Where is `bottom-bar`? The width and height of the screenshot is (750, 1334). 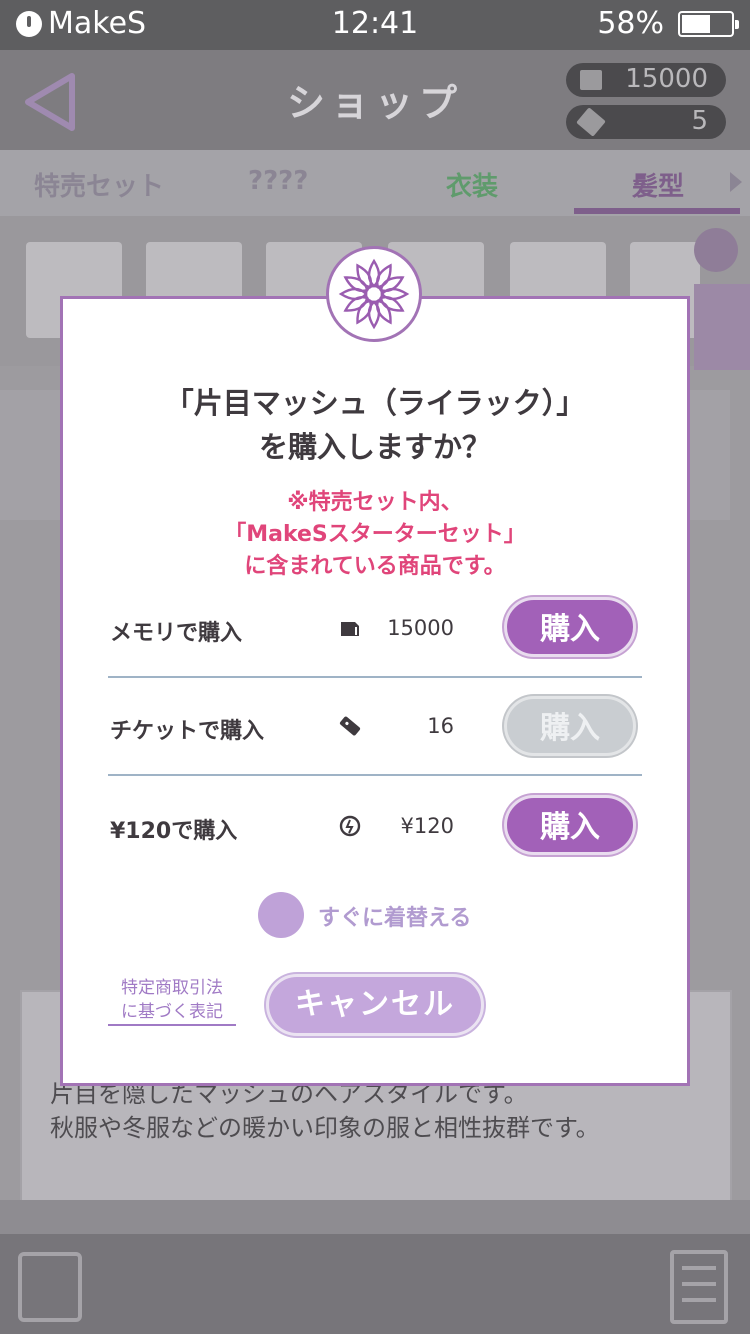 bottom-bar is located at coordinates (375, 1284).